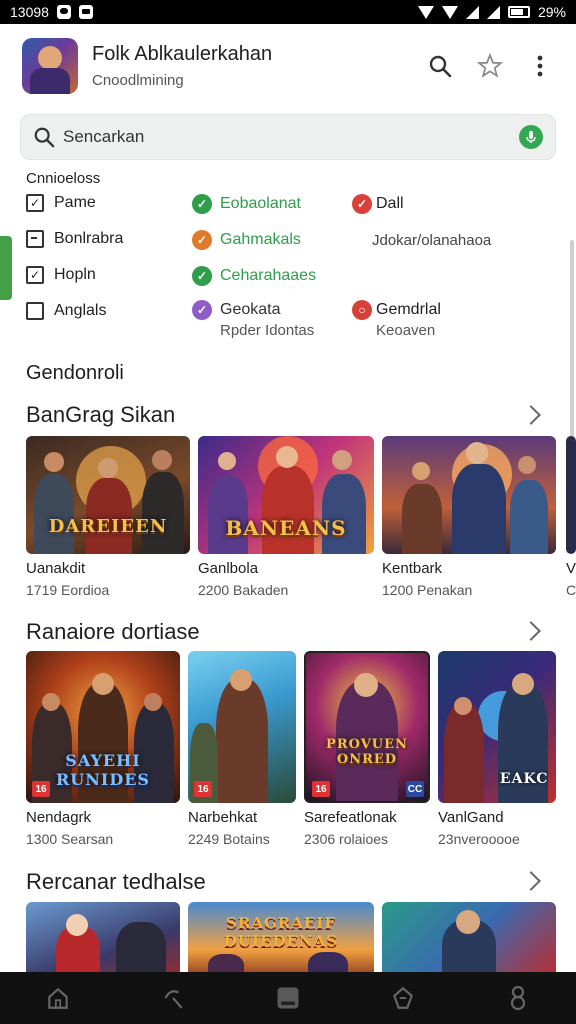  I want to click on game-card: DAREIEEN Uanakdit 1719 Eordioa, so click(108, 519).